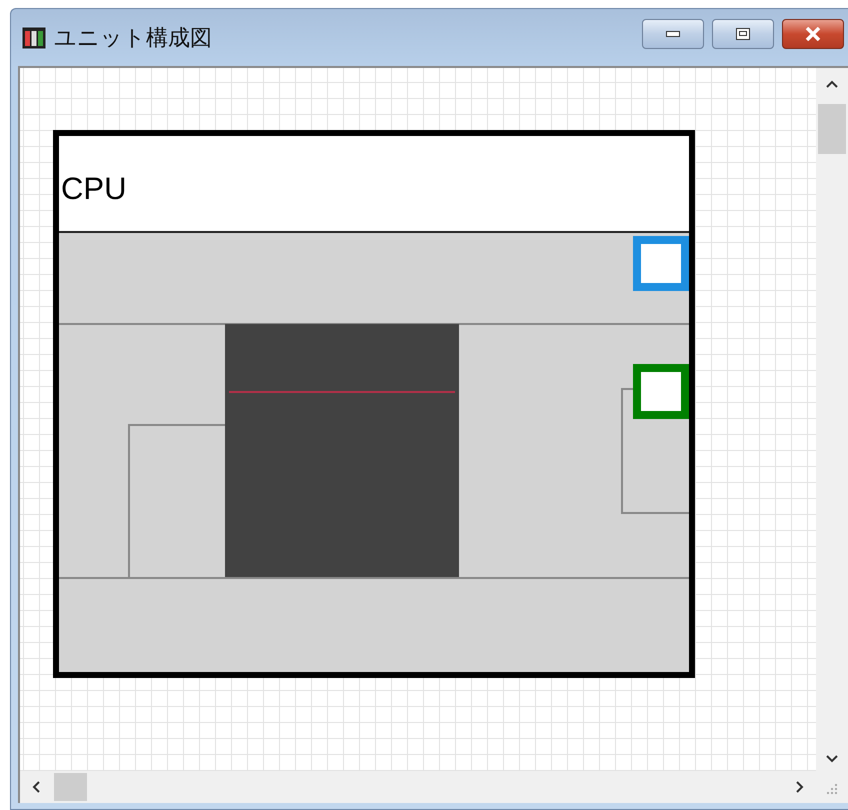 The image size is (848, 810). What do you see at coordinates (832, 84) in the screenshot?
I see `scroll-up-icon` at bounding box center [832, 84].